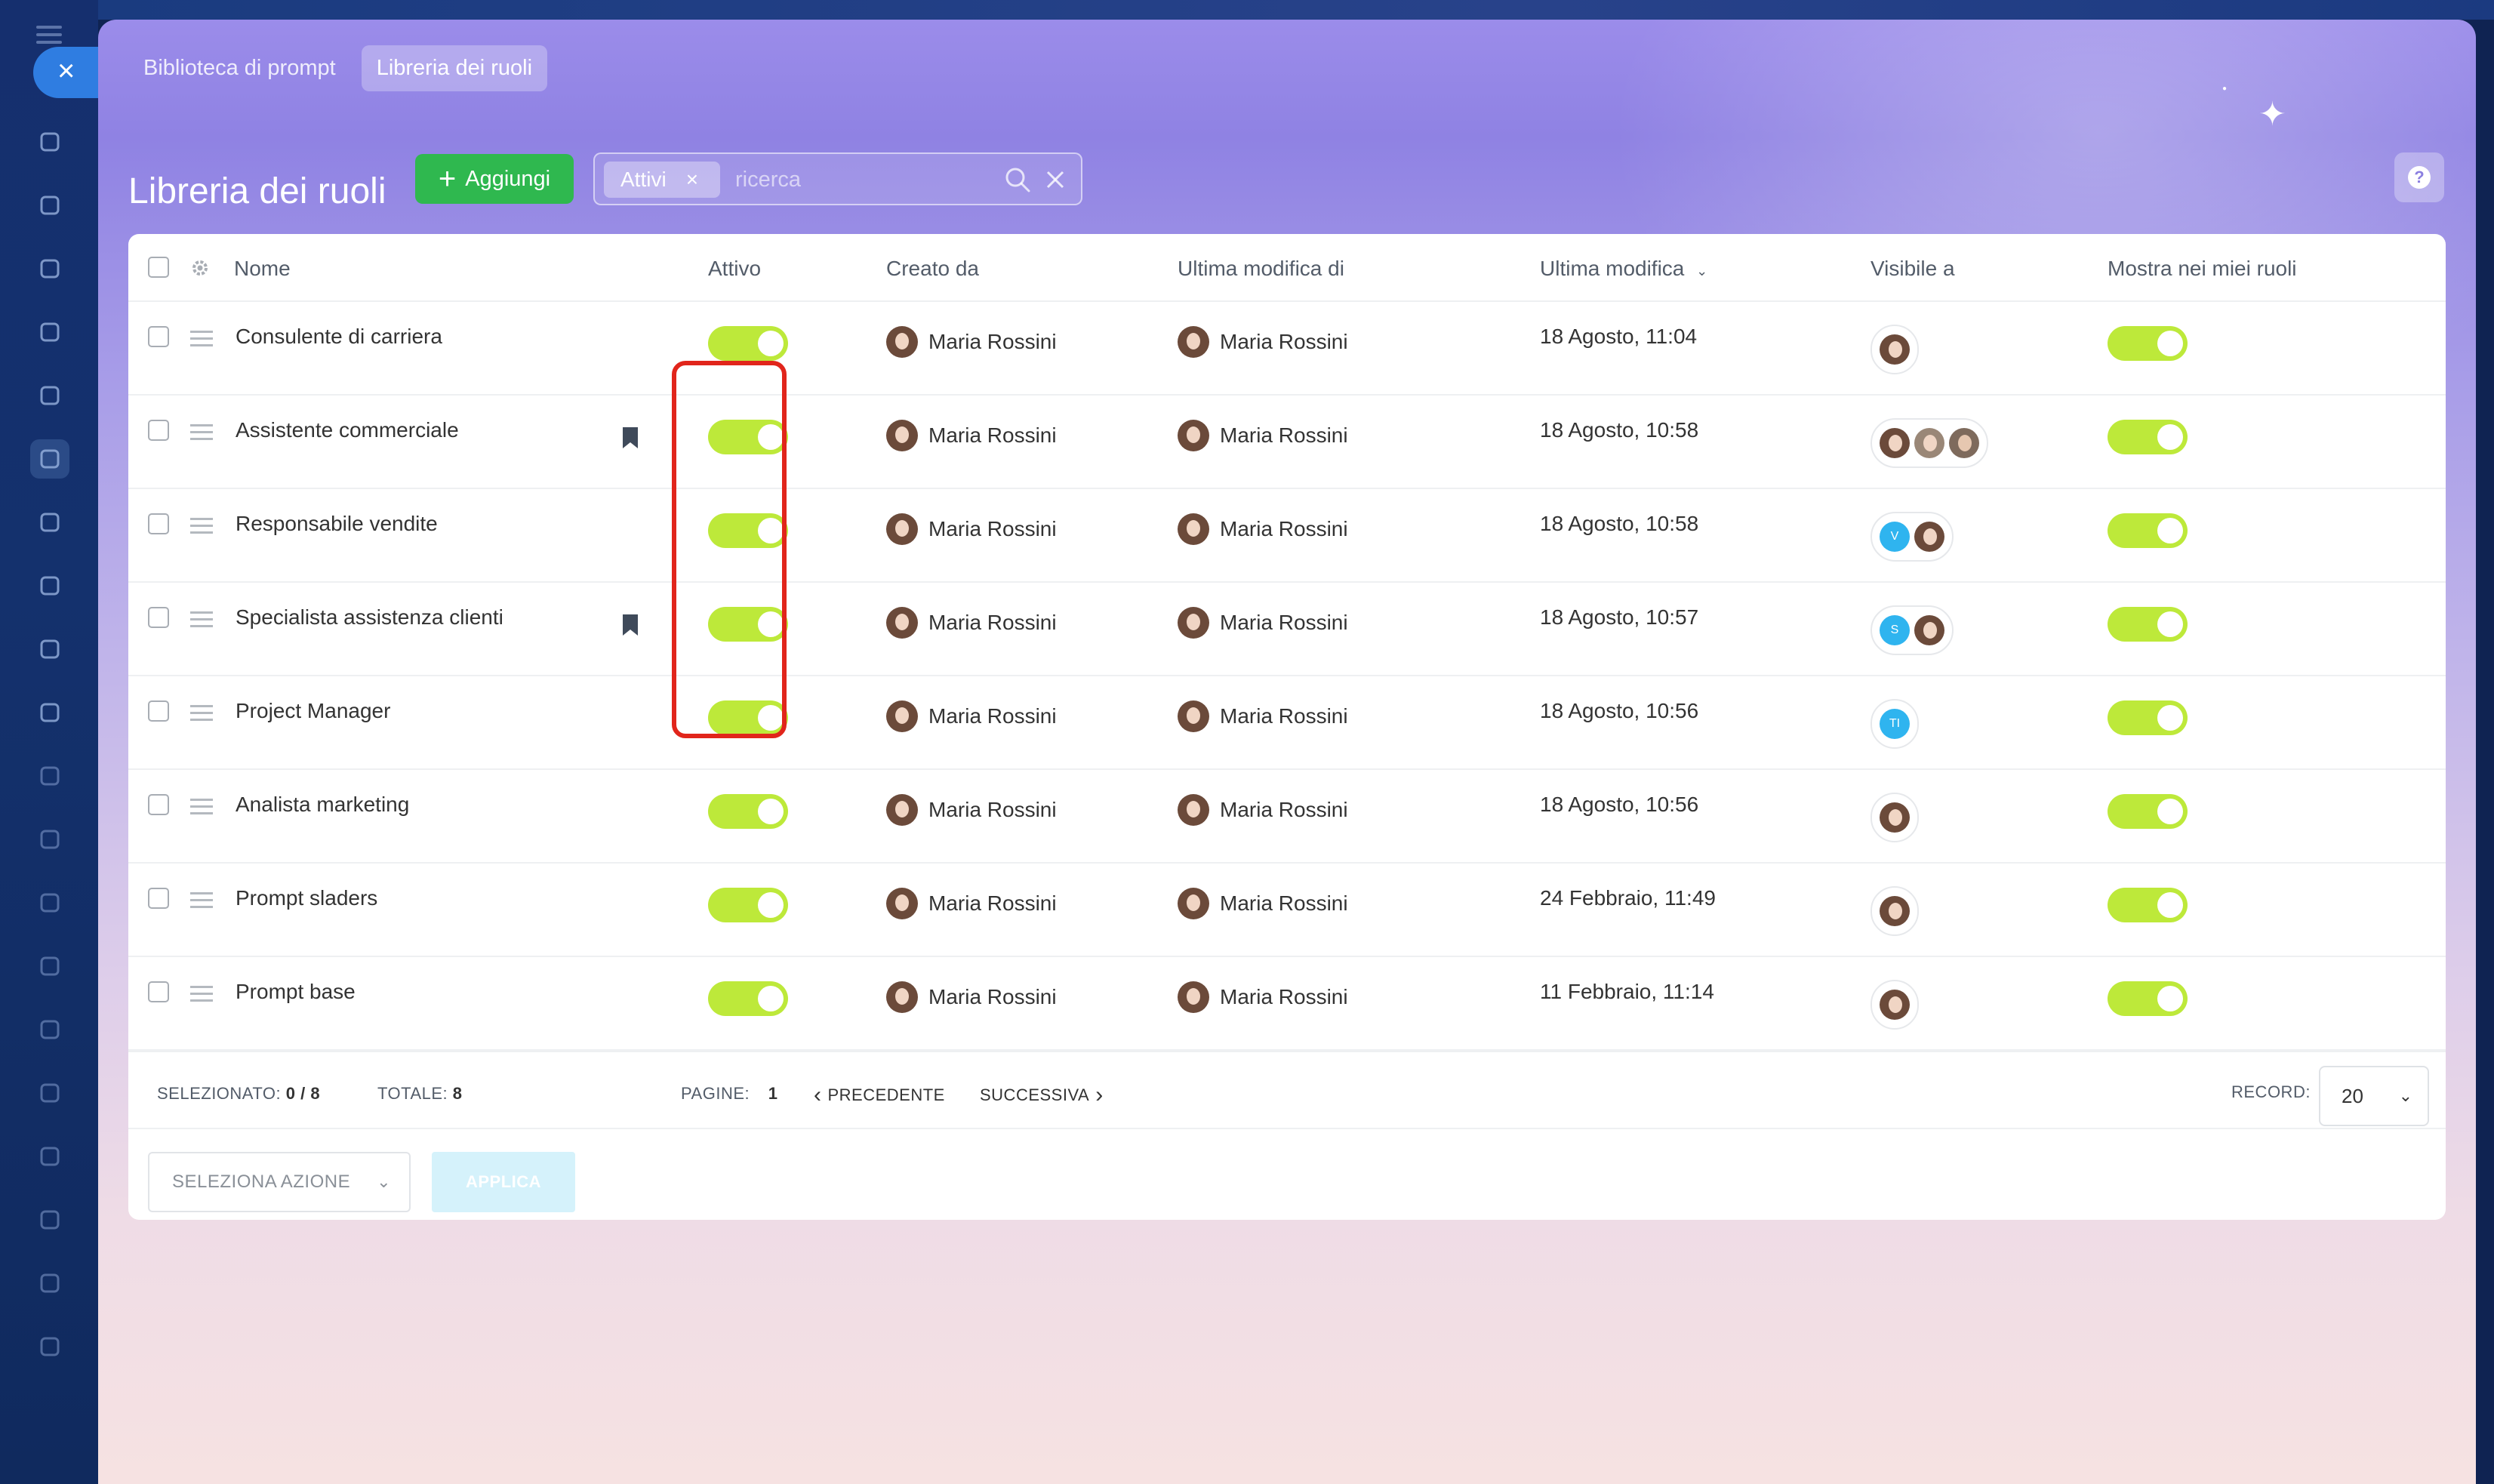 The height and width of the screenshot is (1484, 2494). Describe the element at coordinates (322, 805) in the screenshot. I see `role-name: Analista marketing` at that location.